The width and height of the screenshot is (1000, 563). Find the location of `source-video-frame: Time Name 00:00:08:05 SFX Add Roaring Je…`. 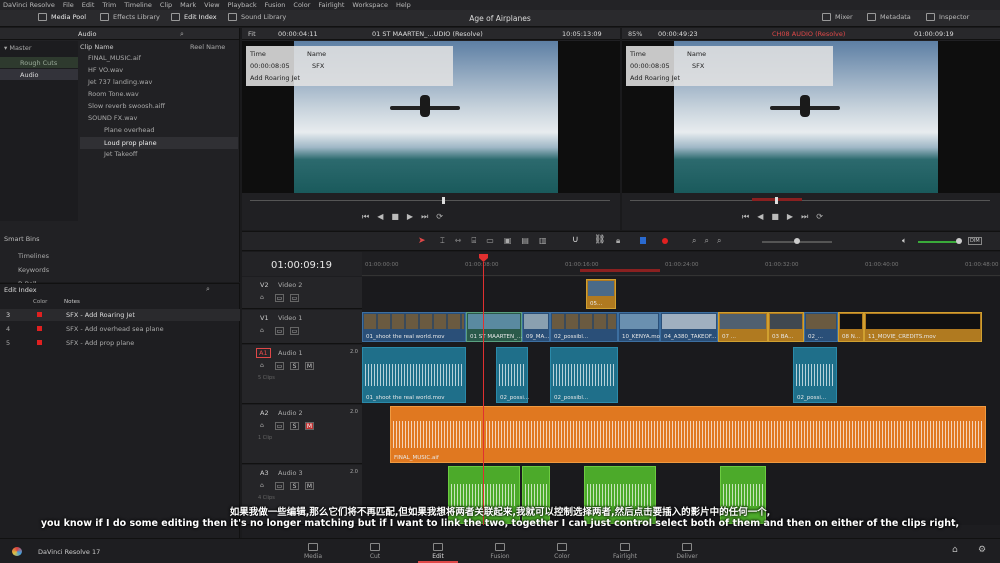

source-video-frame: Time Name 00:00:08:05 SFX Add Roaring Je… is located at coordinates (431, 117).